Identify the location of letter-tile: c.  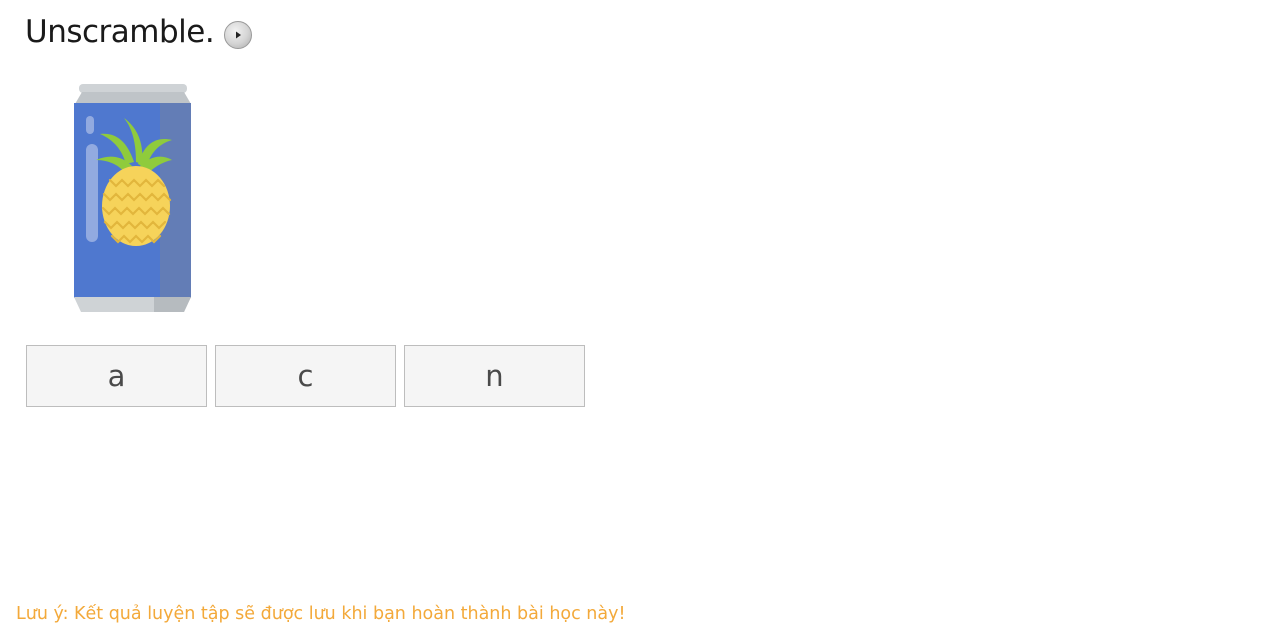
(305, 376).